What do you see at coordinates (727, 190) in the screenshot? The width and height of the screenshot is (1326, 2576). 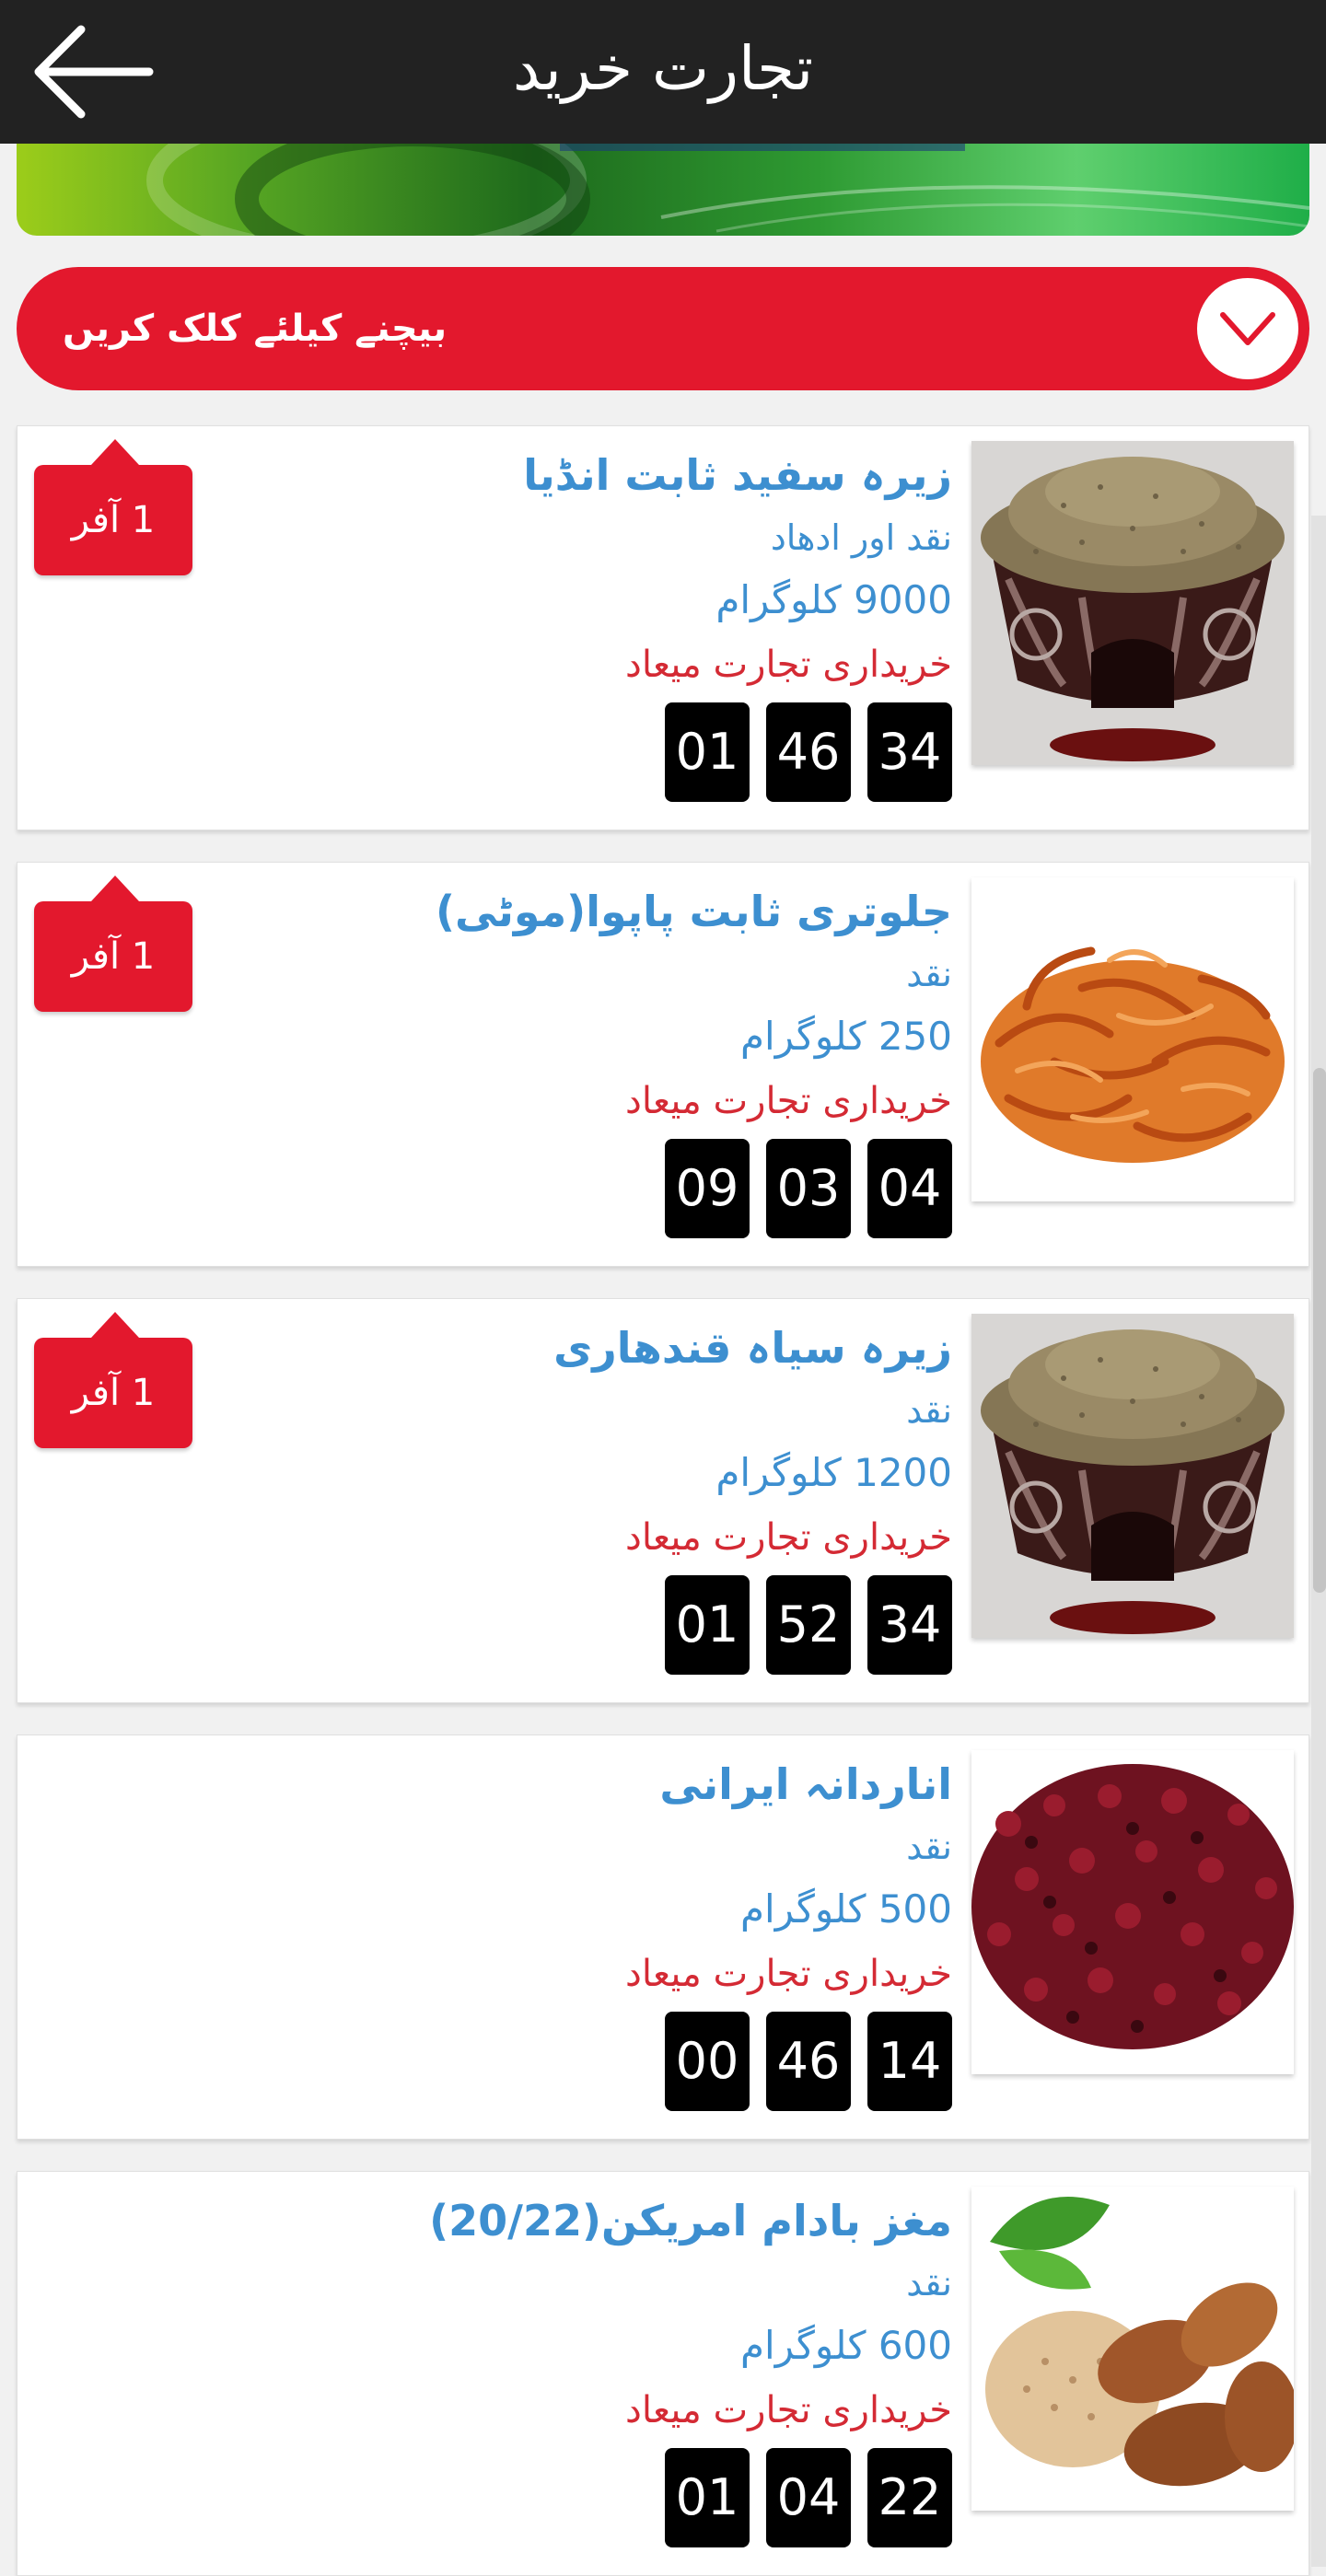 I see `banner-swirl` at bounding box center [727, 190].